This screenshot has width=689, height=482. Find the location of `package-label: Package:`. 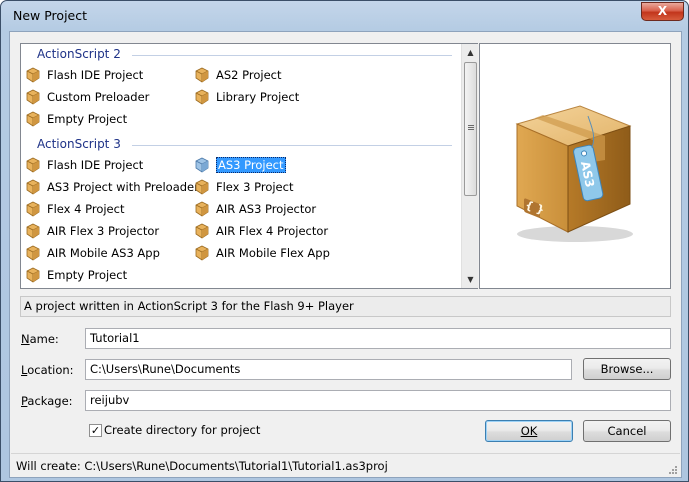

package-label: Package: is located at coordinates (47, 401).